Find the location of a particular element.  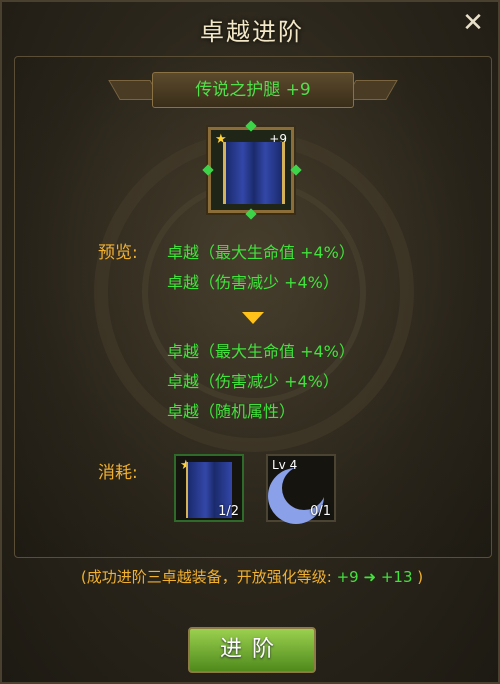

preview-line: 卓越（最大生命值 +4%） is located at coordinates (261, 252).